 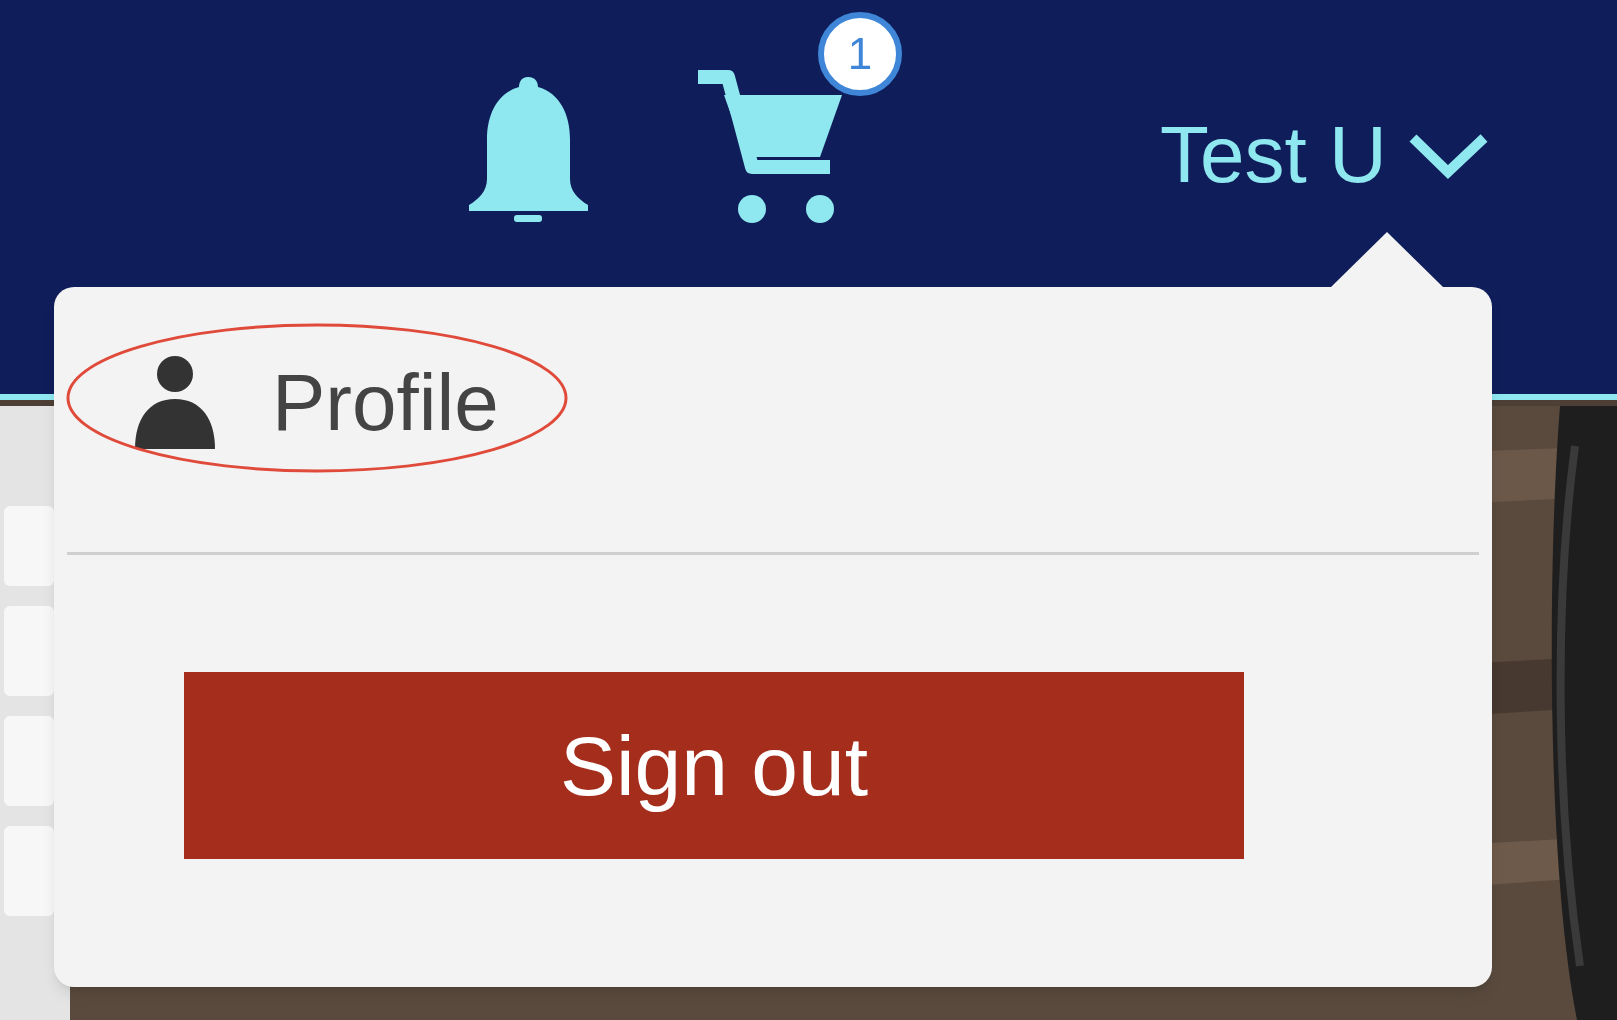 What do you see at coordinates (860, 54) in the screenshot?
I see `cart-count-badge: 1` at bounding box center [860, 54].